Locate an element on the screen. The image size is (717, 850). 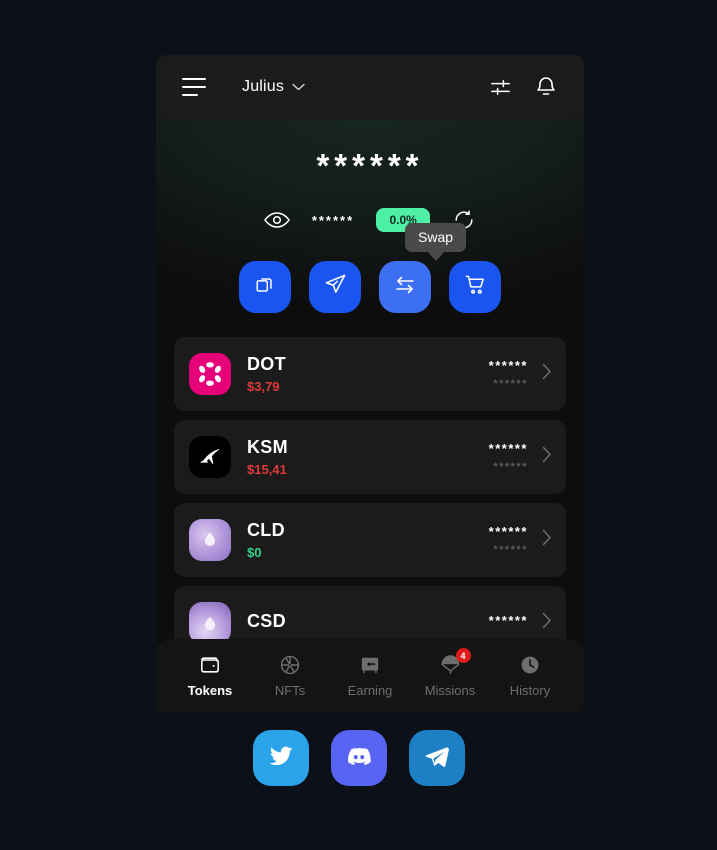
token-values: ****** is located at coordinates (508, 623).